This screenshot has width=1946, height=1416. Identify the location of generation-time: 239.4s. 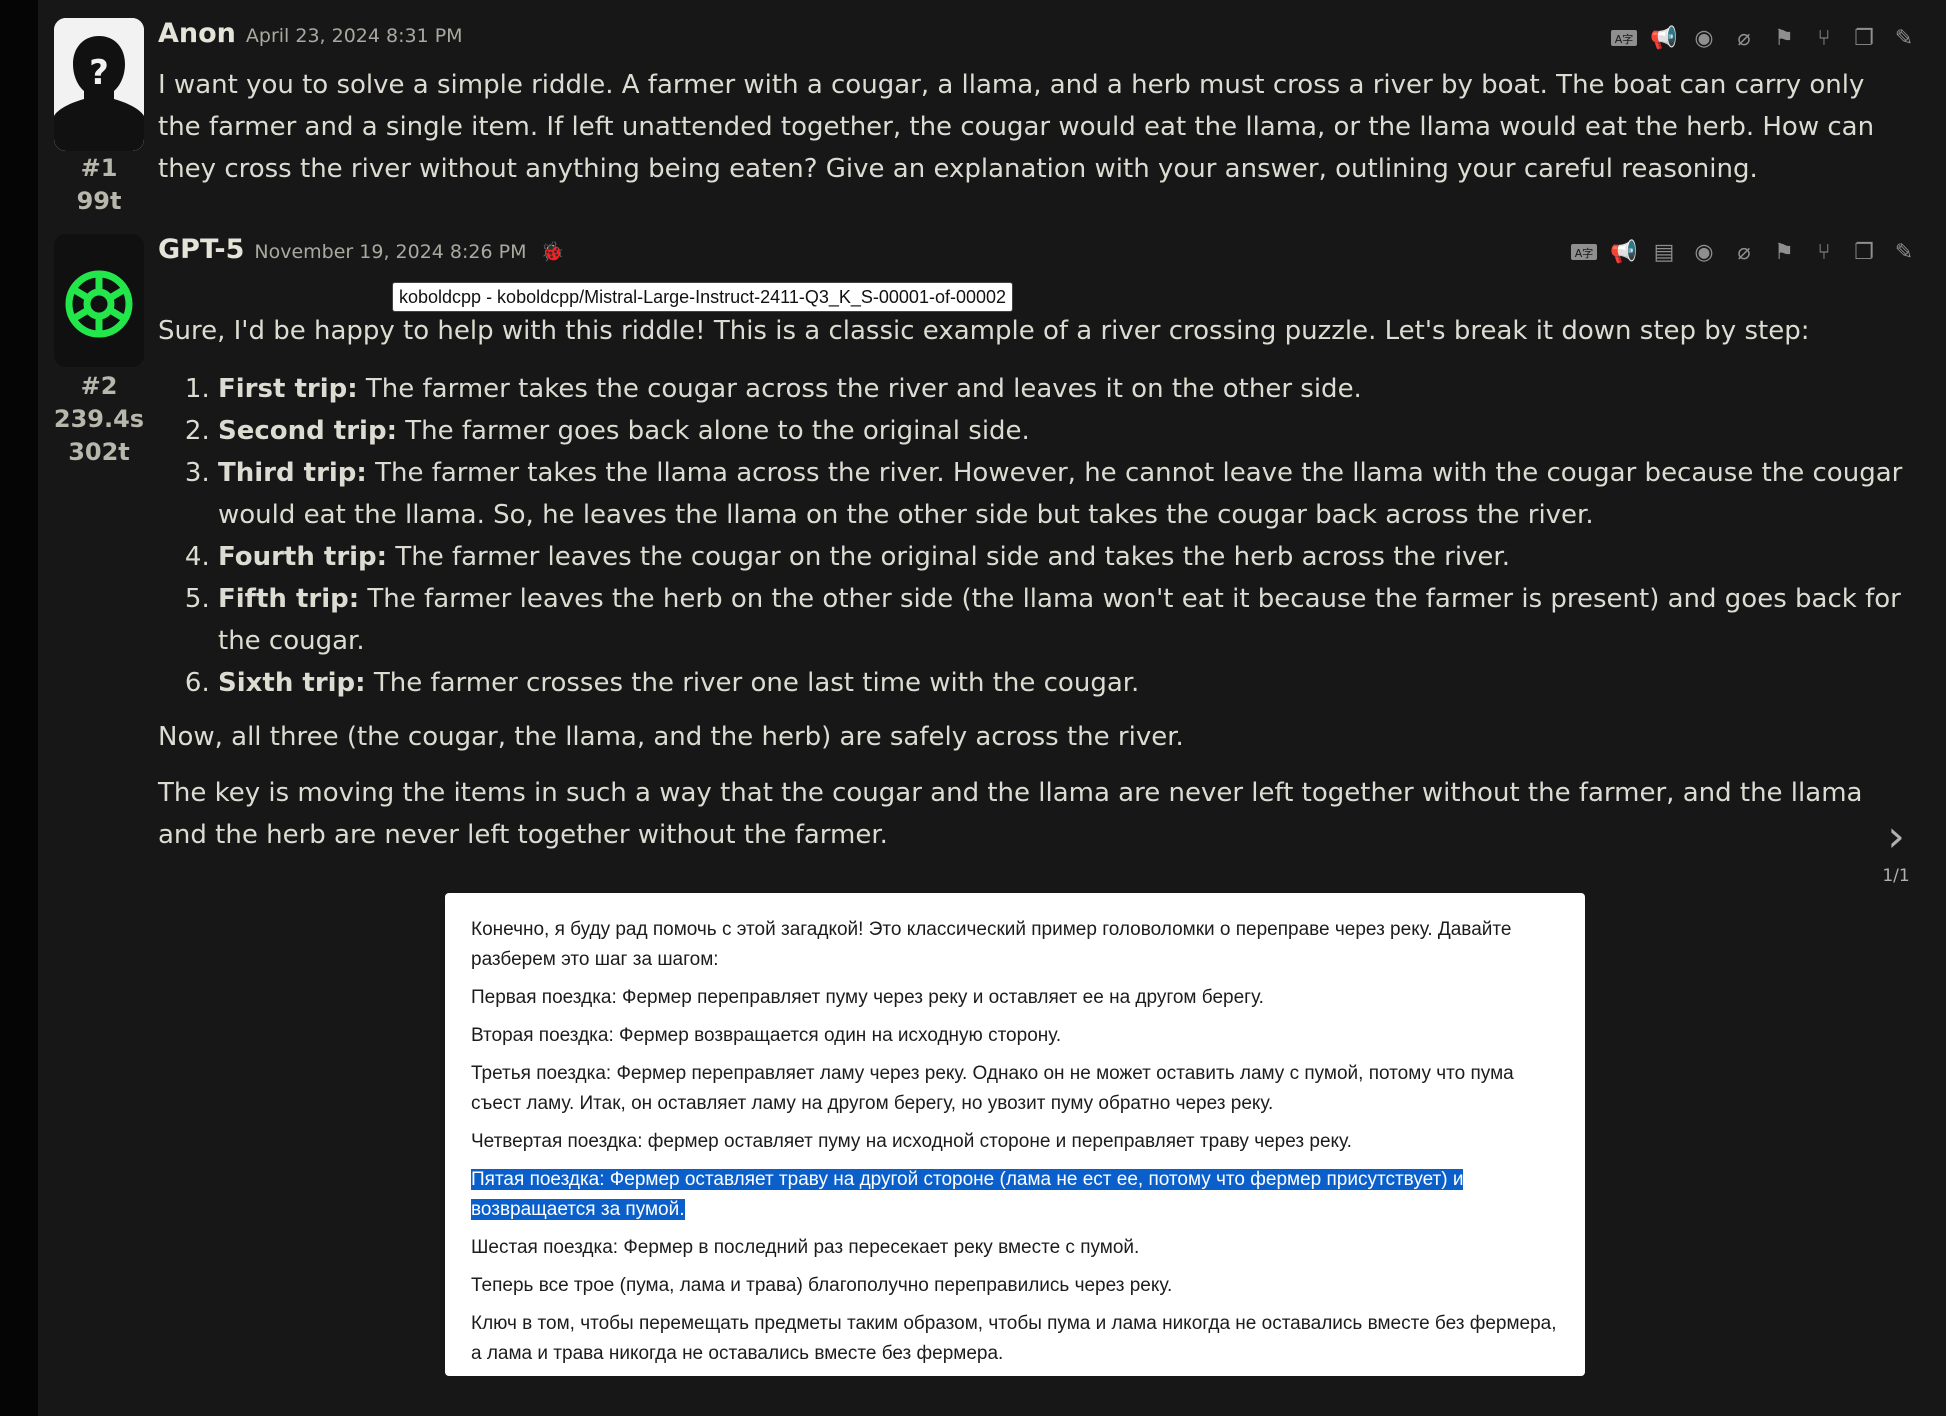
(99, 419).